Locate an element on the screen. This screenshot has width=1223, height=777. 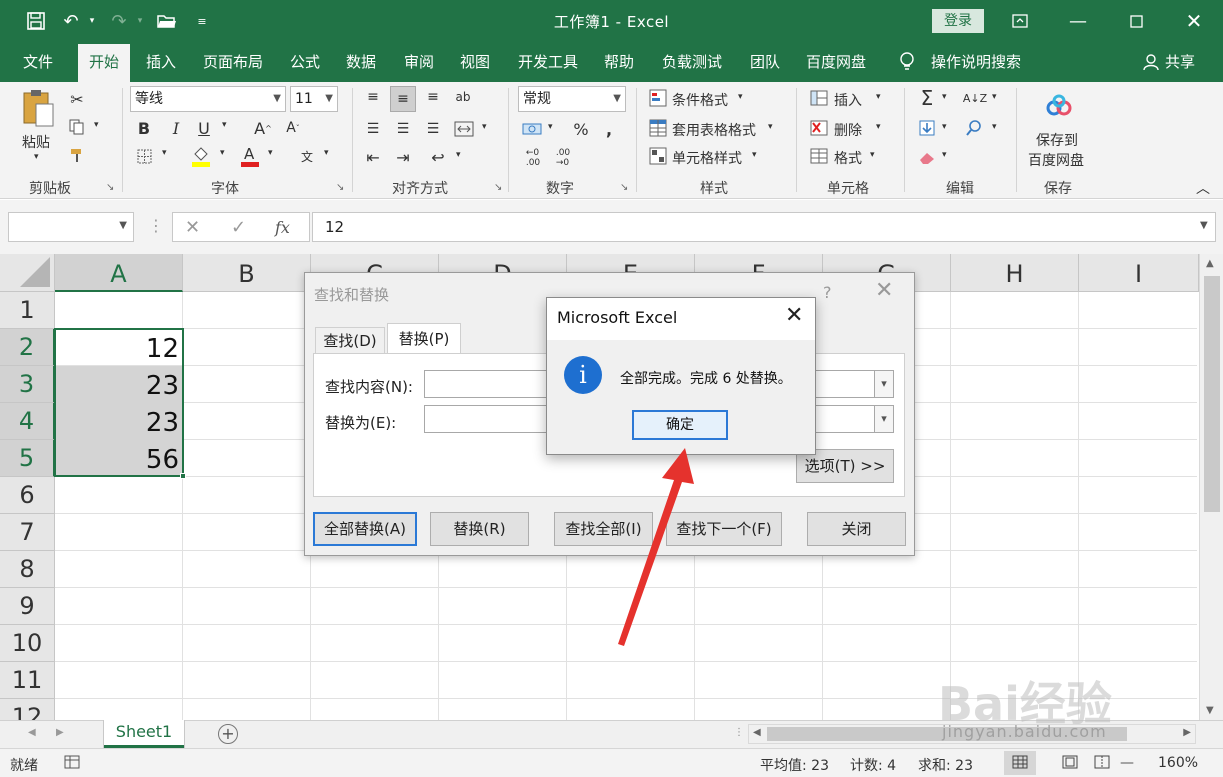
tab-team: 团队 is located at coordinates (765, 62).